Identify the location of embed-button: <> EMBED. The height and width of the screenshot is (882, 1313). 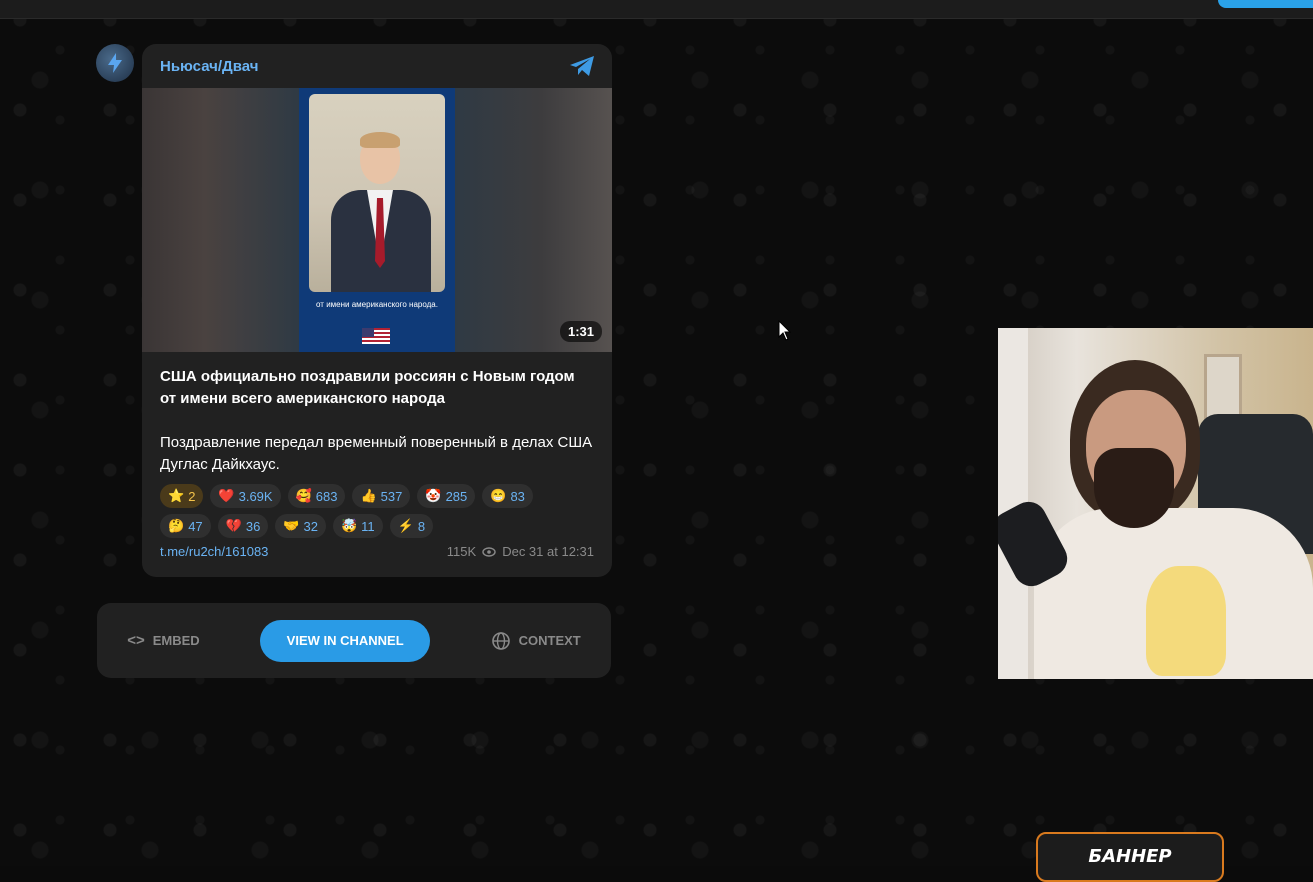
(163, 640).